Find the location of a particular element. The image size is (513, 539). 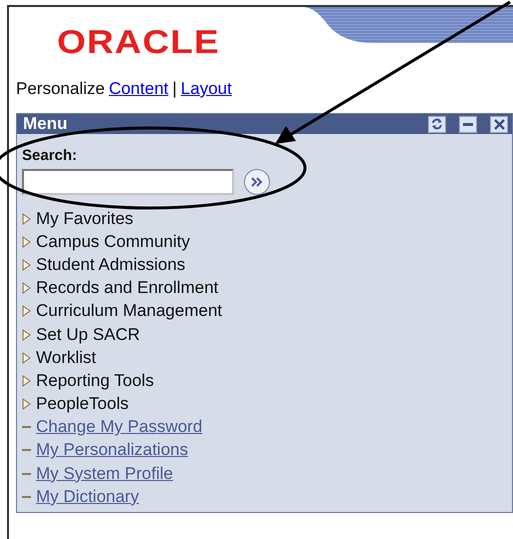

menu-folder-item: Set Up SACR is located at coordinates (88, 334).